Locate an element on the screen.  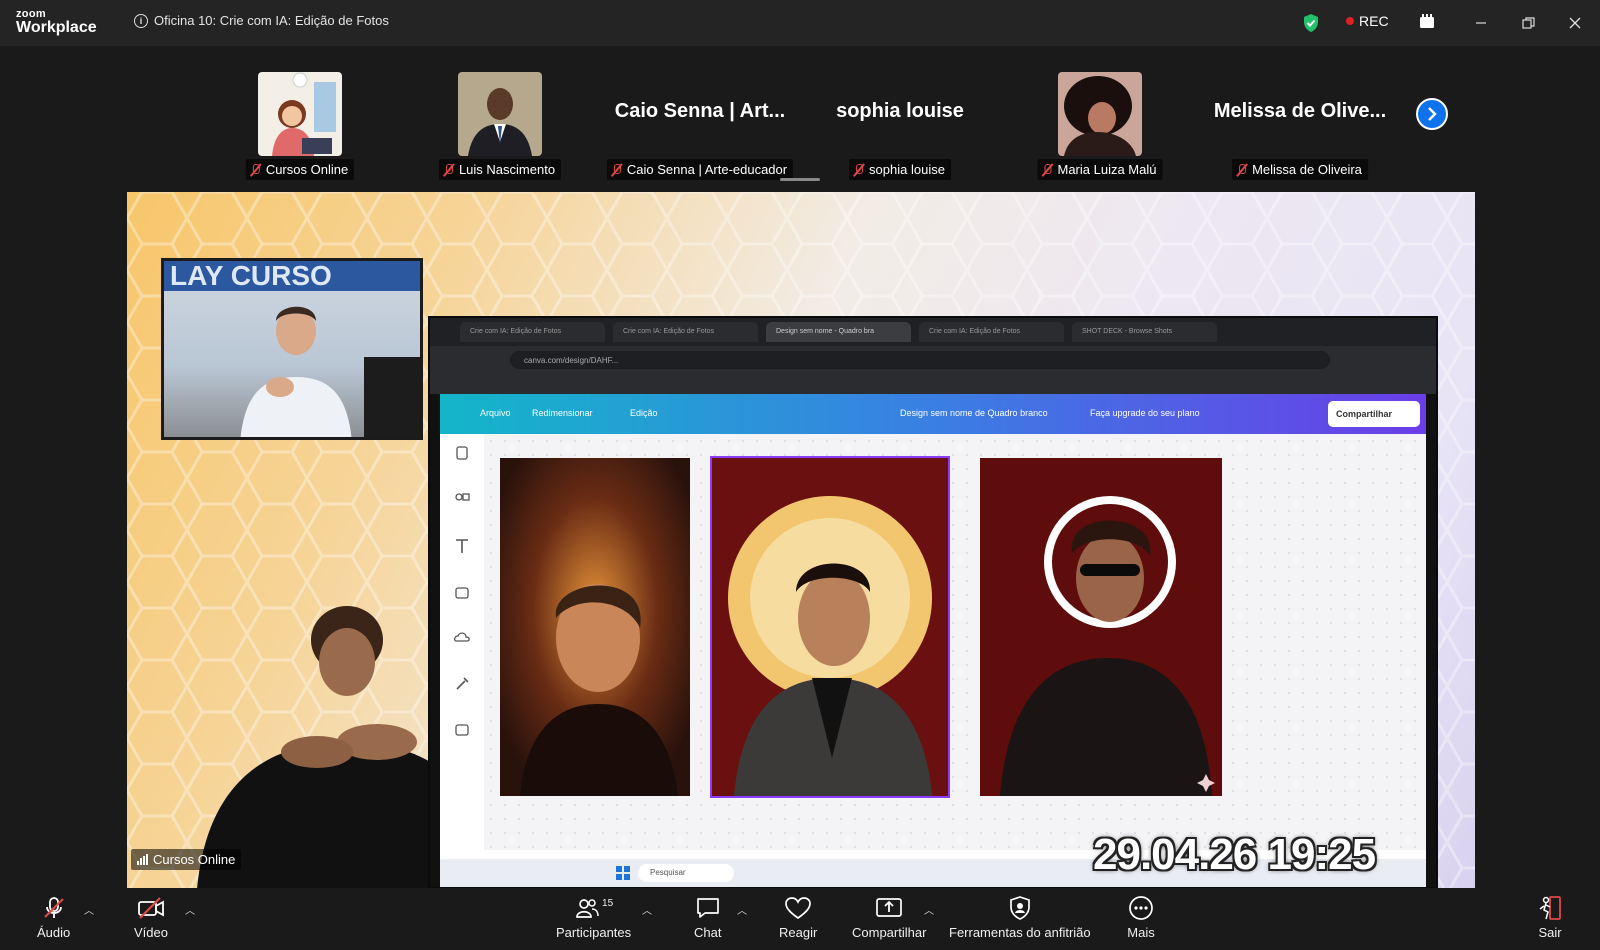
participant-tile: Luis Nascimento is located at coordinates (500, 126).